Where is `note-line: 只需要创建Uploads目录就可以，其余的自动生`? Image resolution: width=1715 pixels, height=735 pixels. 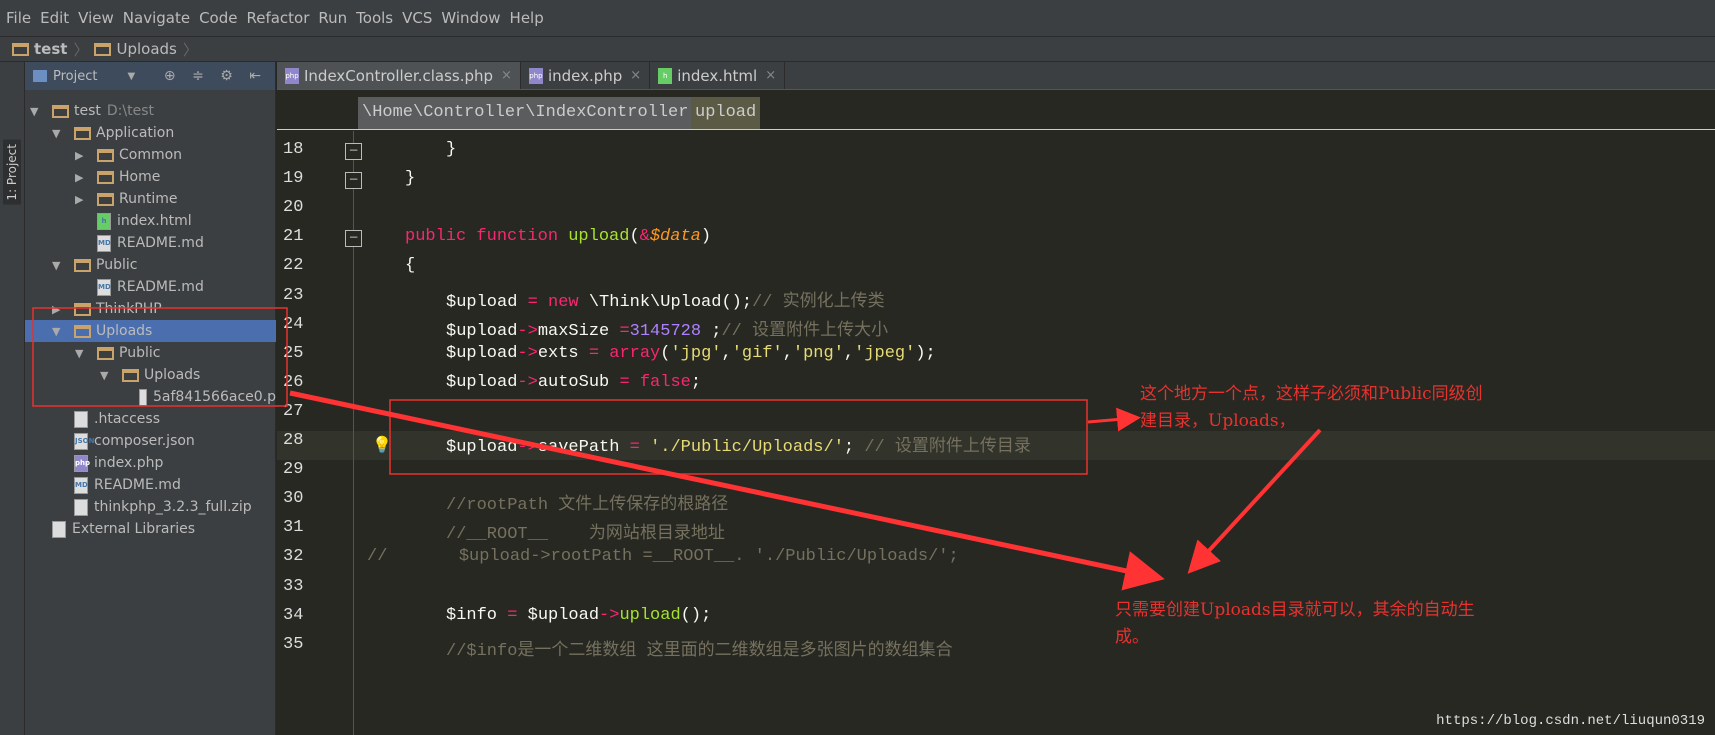 note-line: 只需要创建Uploads目录就可以，其余的自动生 is located at coordinates (1295, 610).